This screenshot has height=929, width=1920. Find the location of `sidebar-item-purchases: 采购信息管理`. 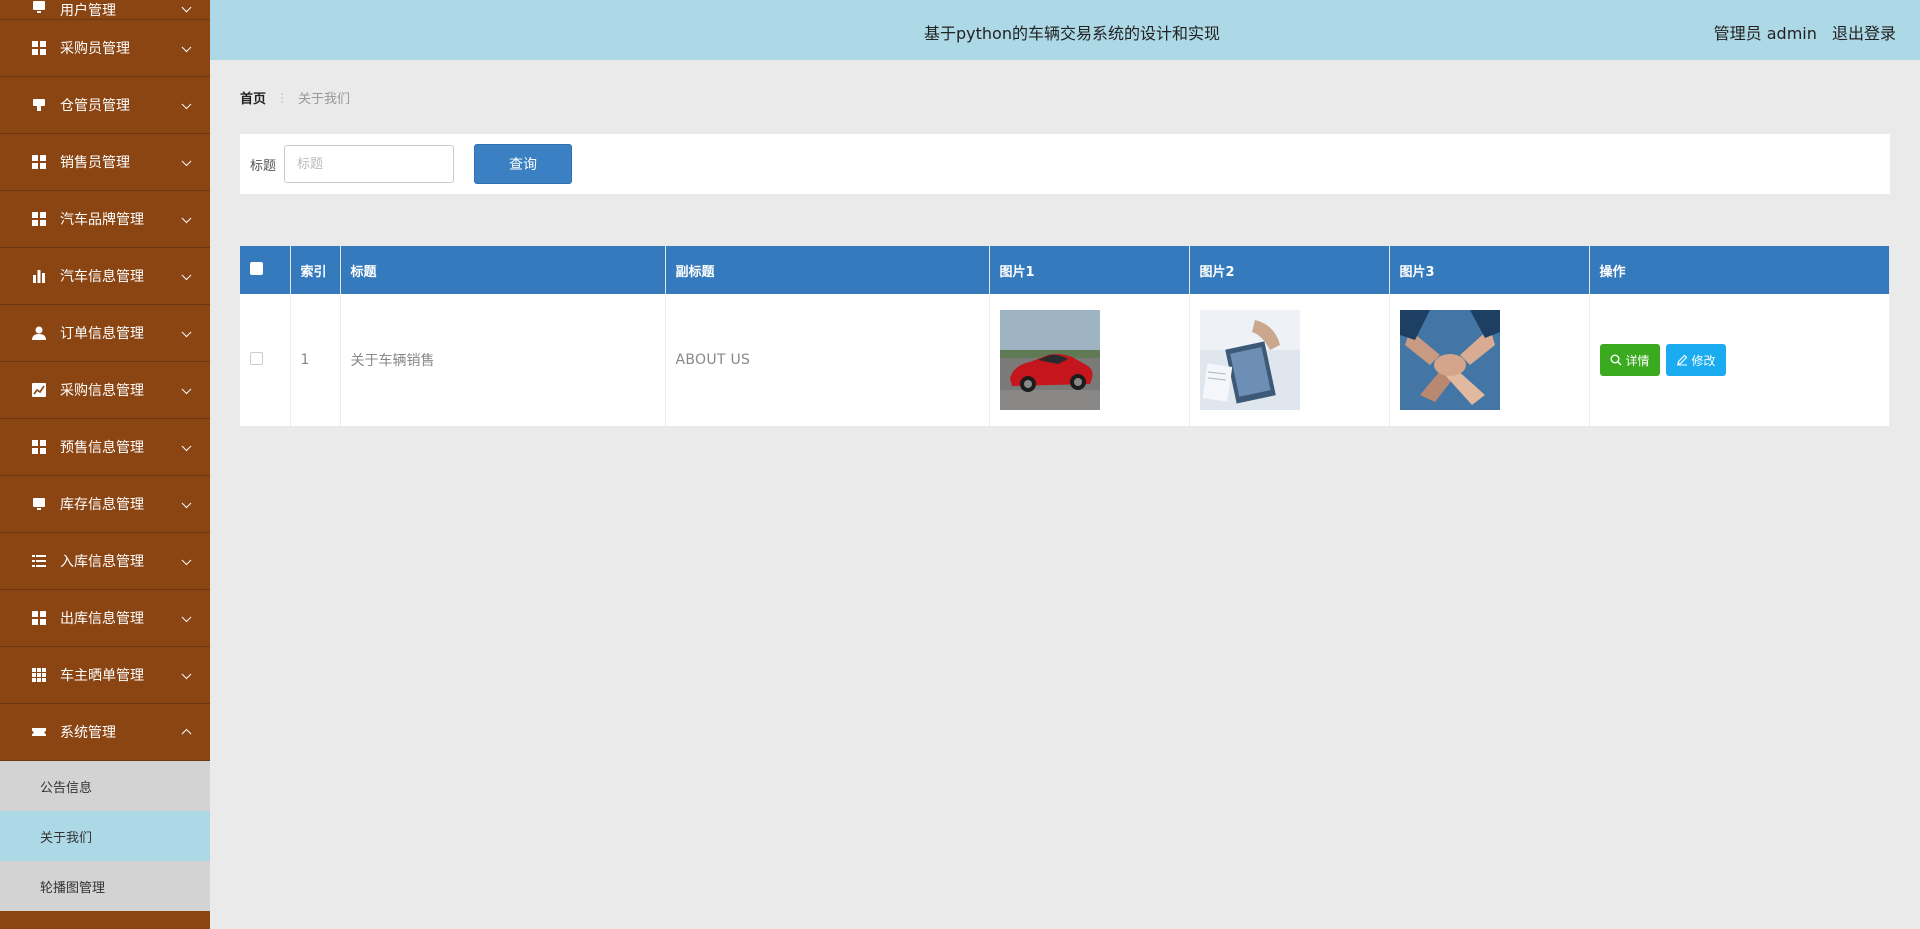

sidebar-item-purchases: 采购信息管理 is located at coordinates (105, 390).